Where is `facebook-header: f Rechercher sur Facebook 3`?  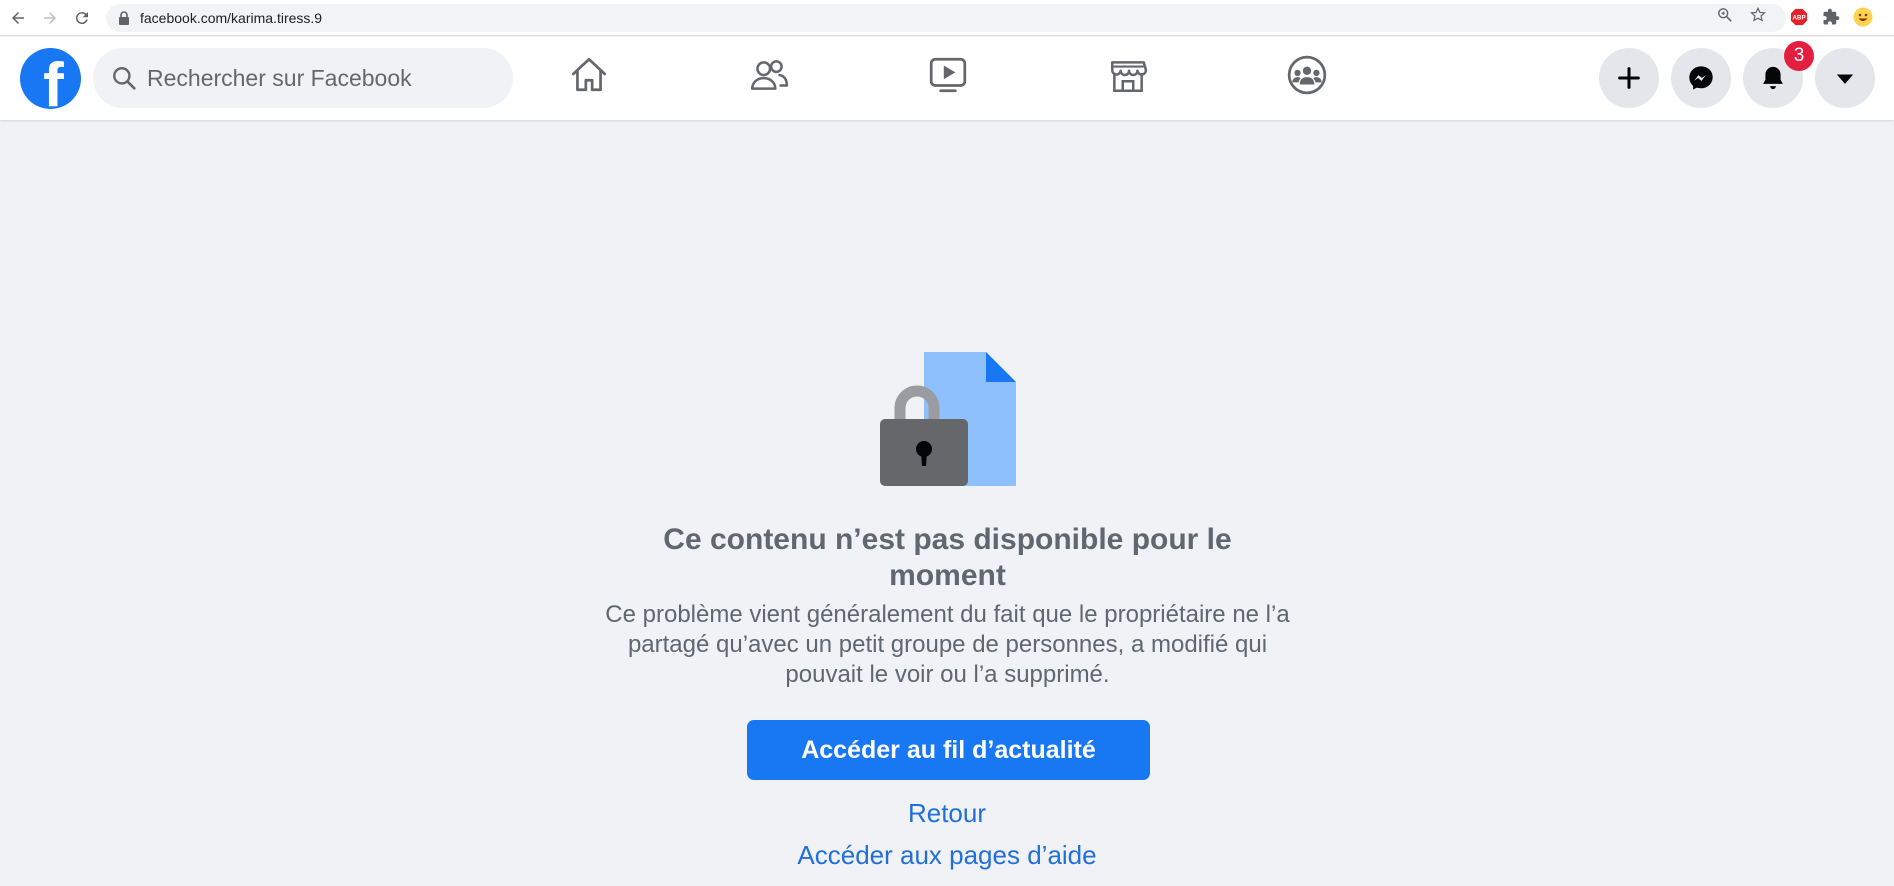 facebook-header: f Rechercher sur Facebook 3 is located at coordinates (947, 78).